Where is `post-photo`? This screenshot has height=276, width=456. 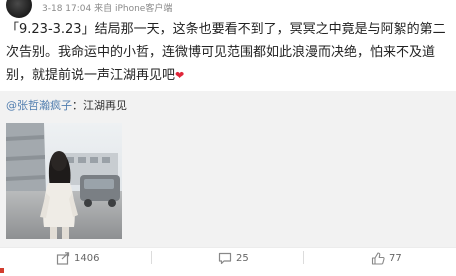 post-photo is located at coordinates (64, 181).